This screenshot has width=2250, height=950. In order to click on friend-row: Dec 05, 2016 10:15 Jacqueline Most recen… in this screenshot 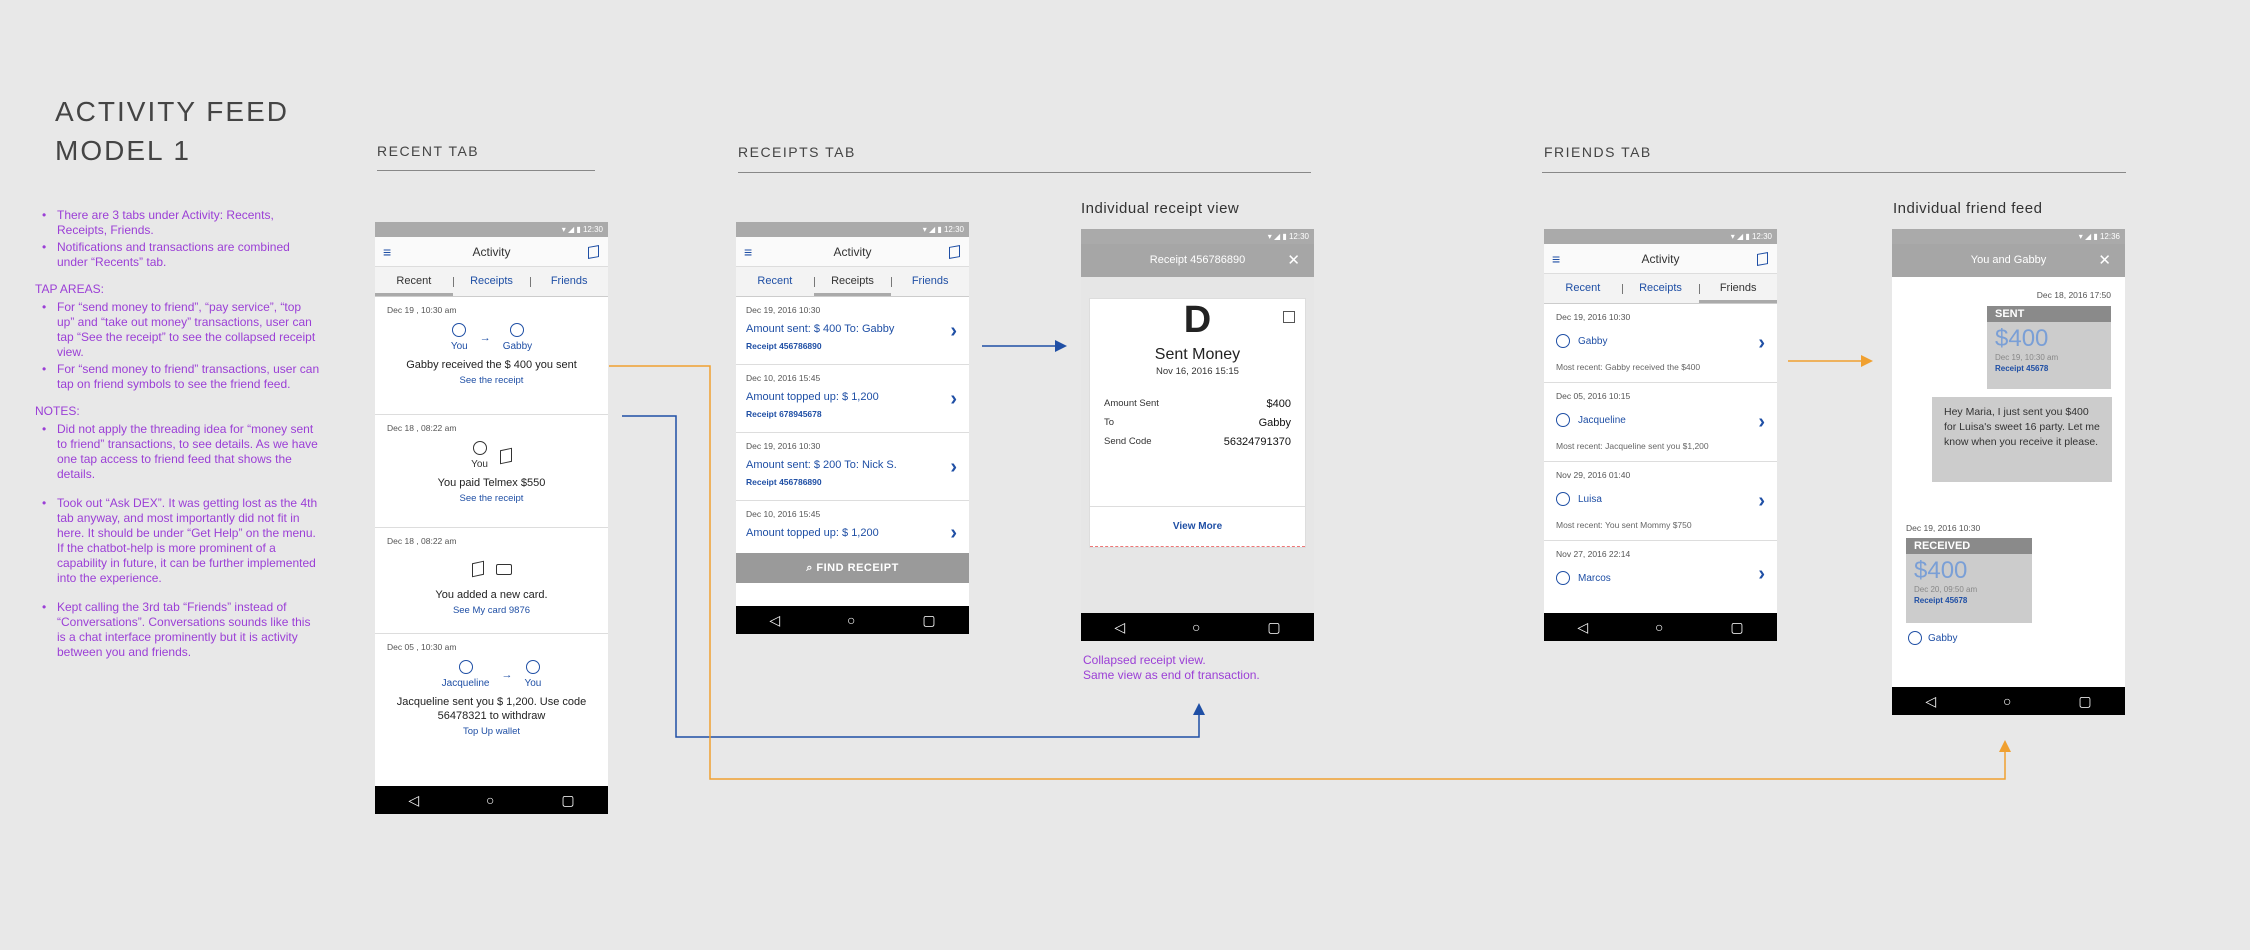, I will do `click(1660, 422)`.